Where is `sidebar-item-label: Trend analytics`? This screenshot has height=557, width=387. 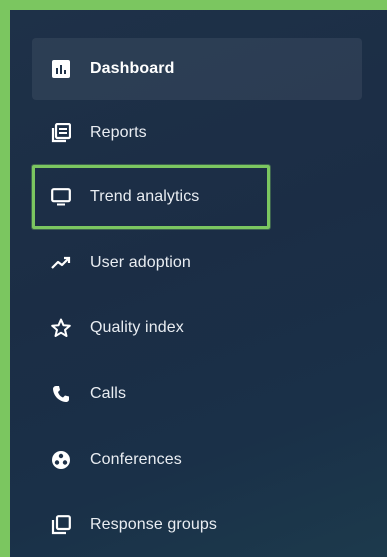 sidebar-item-label: Trend analytics is located at coordinates (145, 196).